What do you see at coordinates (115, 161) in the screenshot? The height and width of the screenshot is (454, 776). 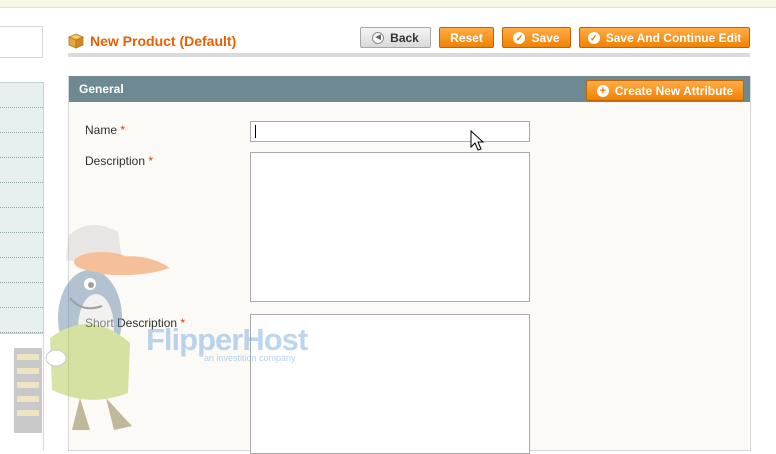 I see `description-label-text: Description` at bounding box center [115, 161].